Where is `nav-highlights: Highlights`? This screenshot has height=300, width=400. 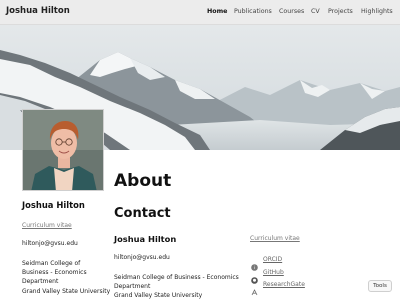
nav-highlights: Highlights is located at coordinates (377, 11).